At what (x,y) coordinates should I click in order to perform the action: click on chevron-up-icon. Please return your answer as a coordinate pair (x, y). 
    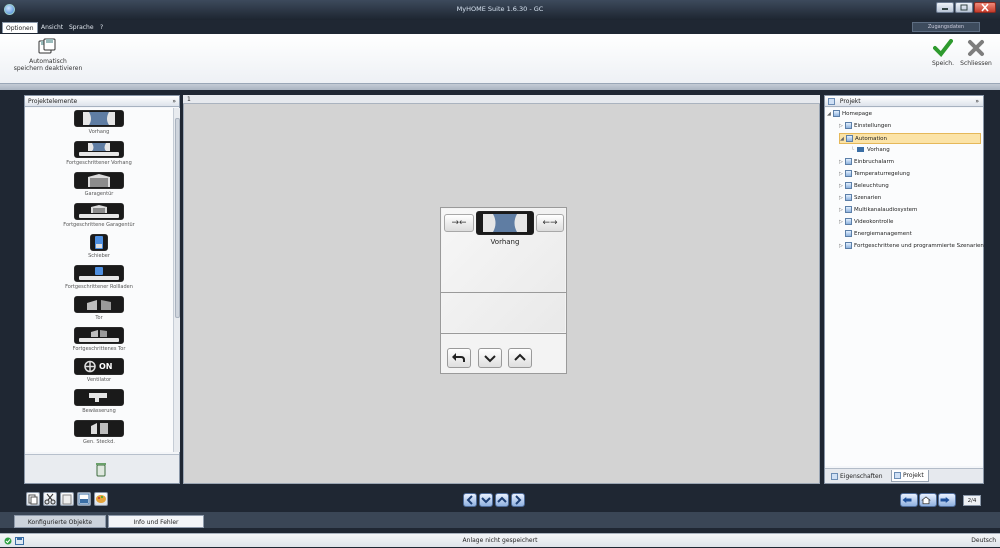
    Looking at the image, I should click on (520, 357).